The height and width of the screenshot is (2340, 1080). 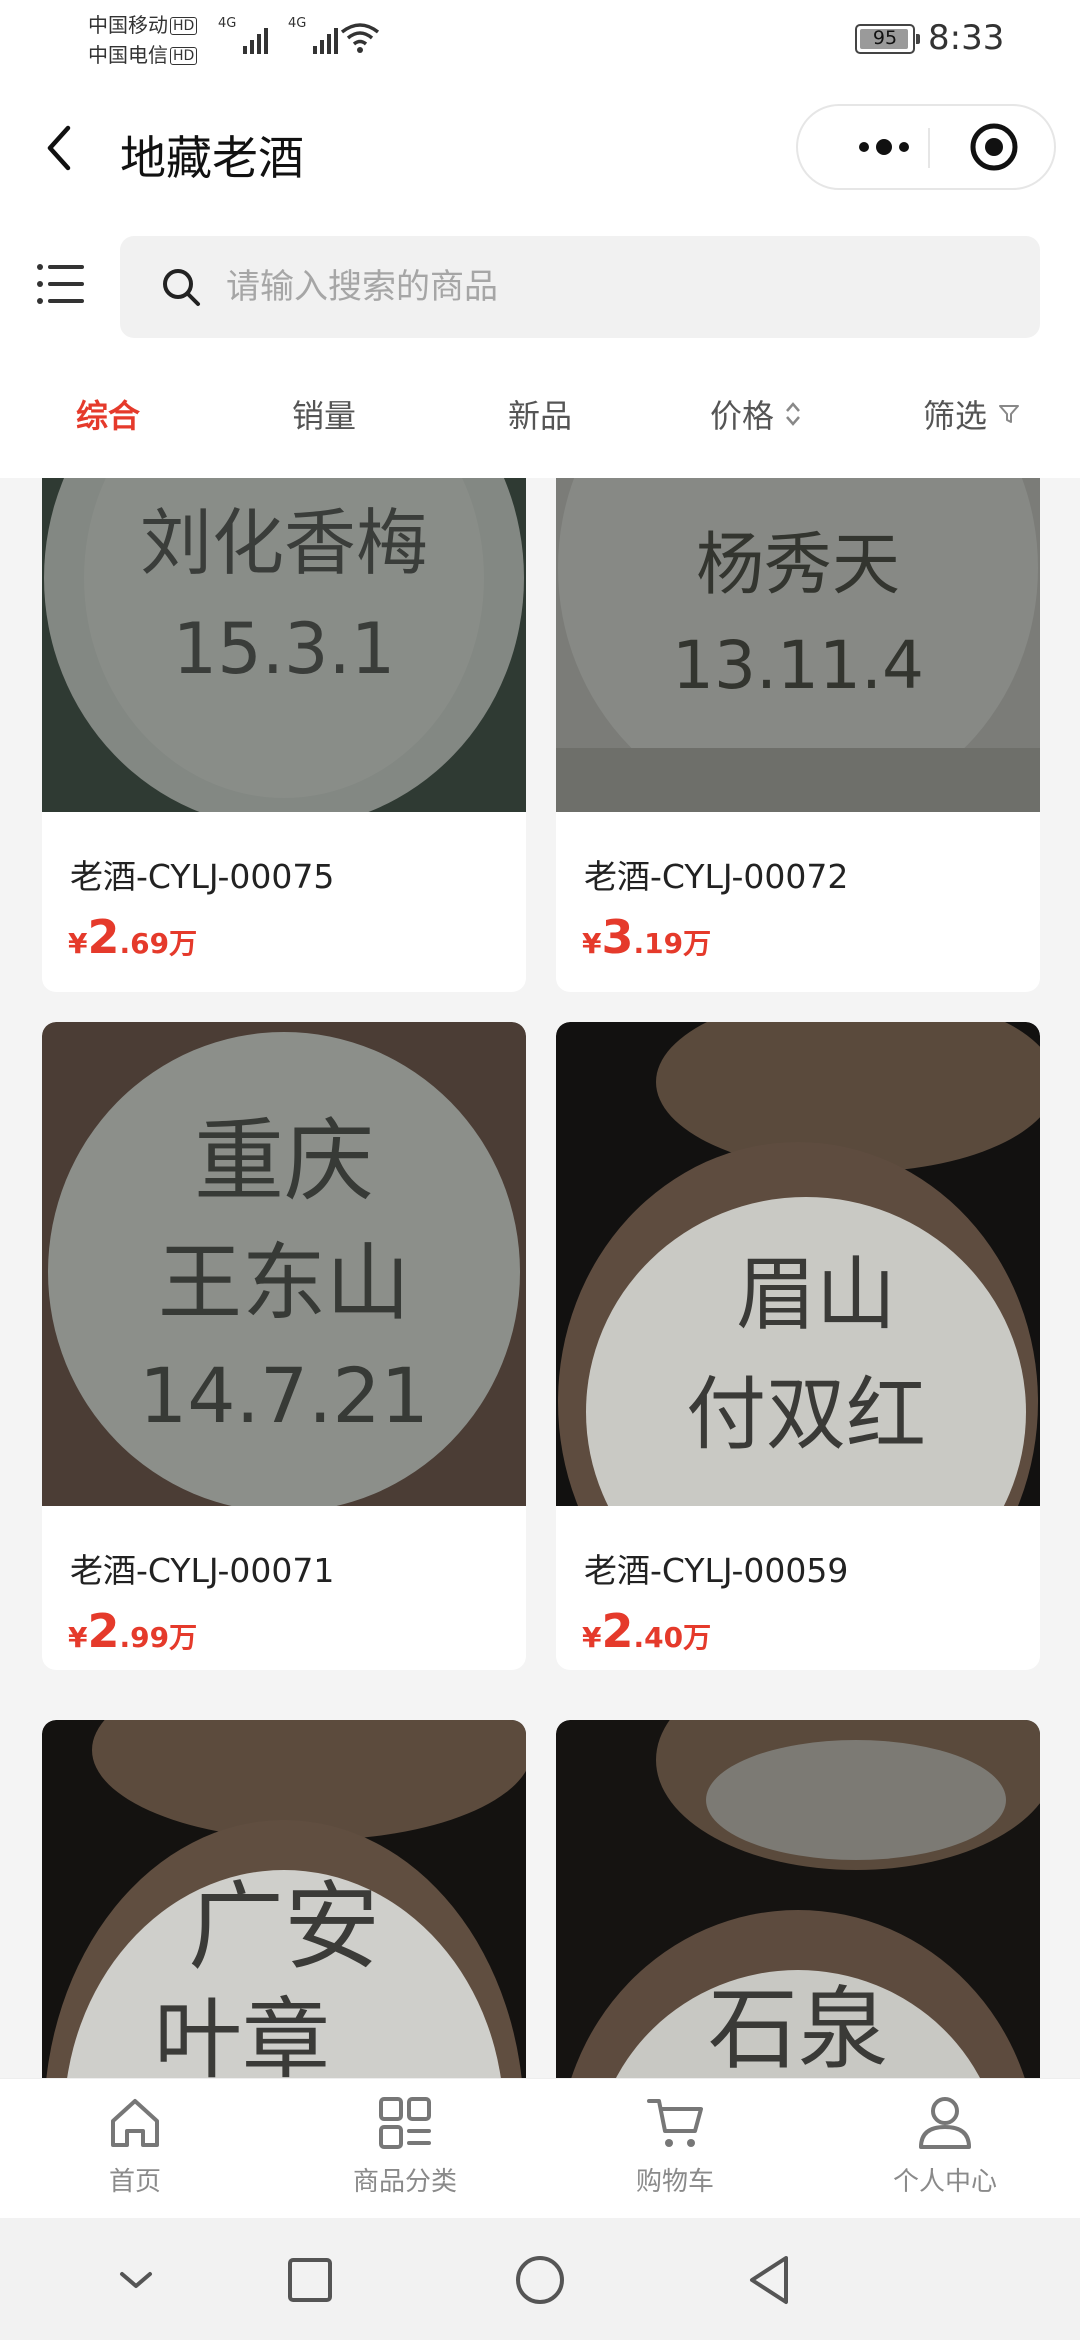 What do you see at coordinates (284, 649) in the screenshot?
I see `jar-inscription: 15.3.1` at bounding box center [284, 649].